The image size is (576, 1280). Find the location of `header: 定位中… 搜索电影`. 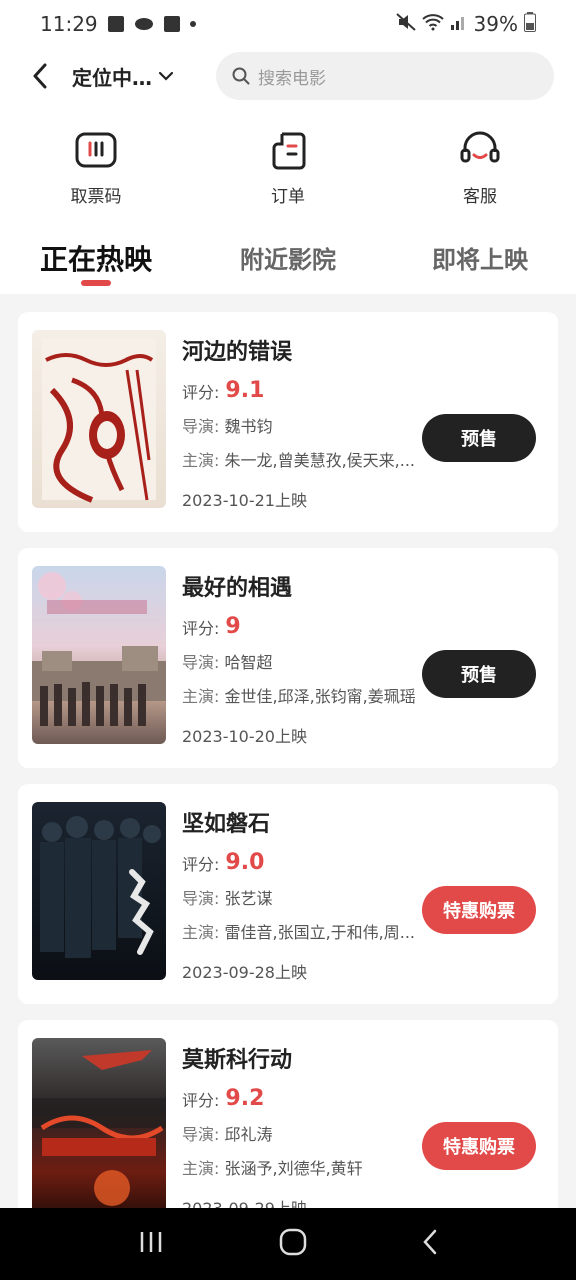

header: 定位中… 搜索电影 is located at coordinates (288, 76).